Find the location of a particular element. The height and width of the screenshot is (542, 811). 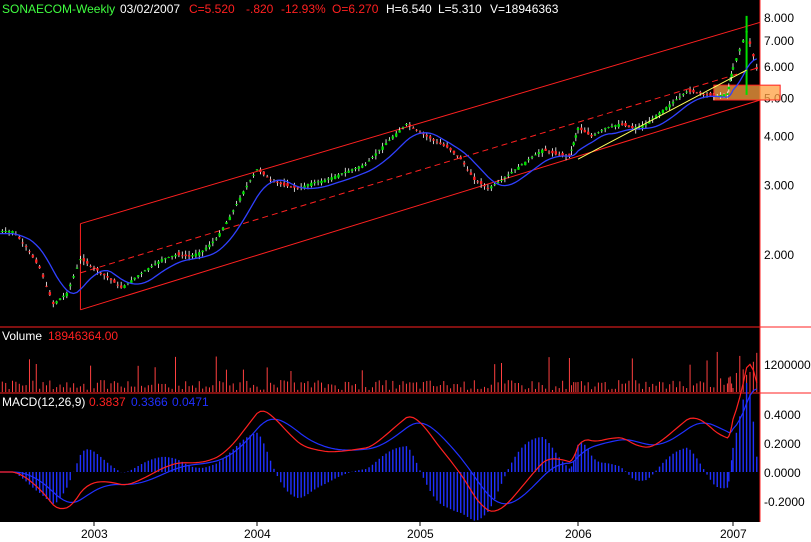

price-tick-4: 4.000 is located at coordinates (779, 136).